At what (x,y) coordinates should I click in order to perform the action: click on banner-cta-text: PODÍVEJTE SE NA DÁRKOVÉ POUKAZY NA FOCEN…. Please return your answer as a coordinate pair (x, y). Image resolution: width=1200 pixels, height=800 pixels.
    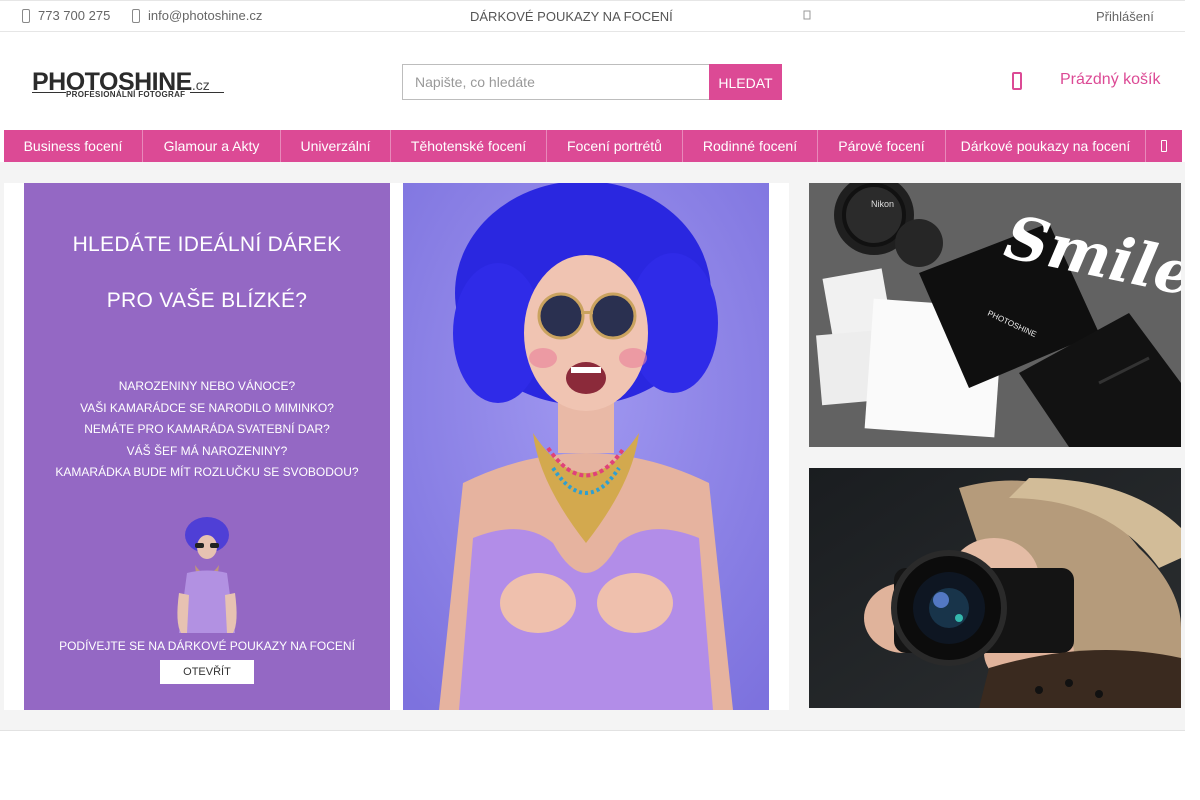
    Looking at the image, I should click on (207, 646).